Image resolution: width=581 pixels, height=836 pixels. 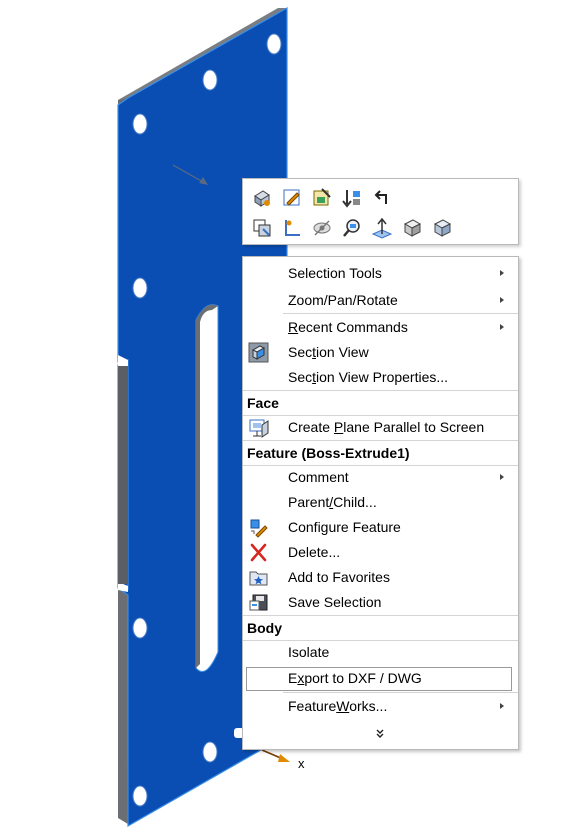 I want to click on menu-section-header-feature: Feature (Boss-Extrude1), so click(x=380, y=453).